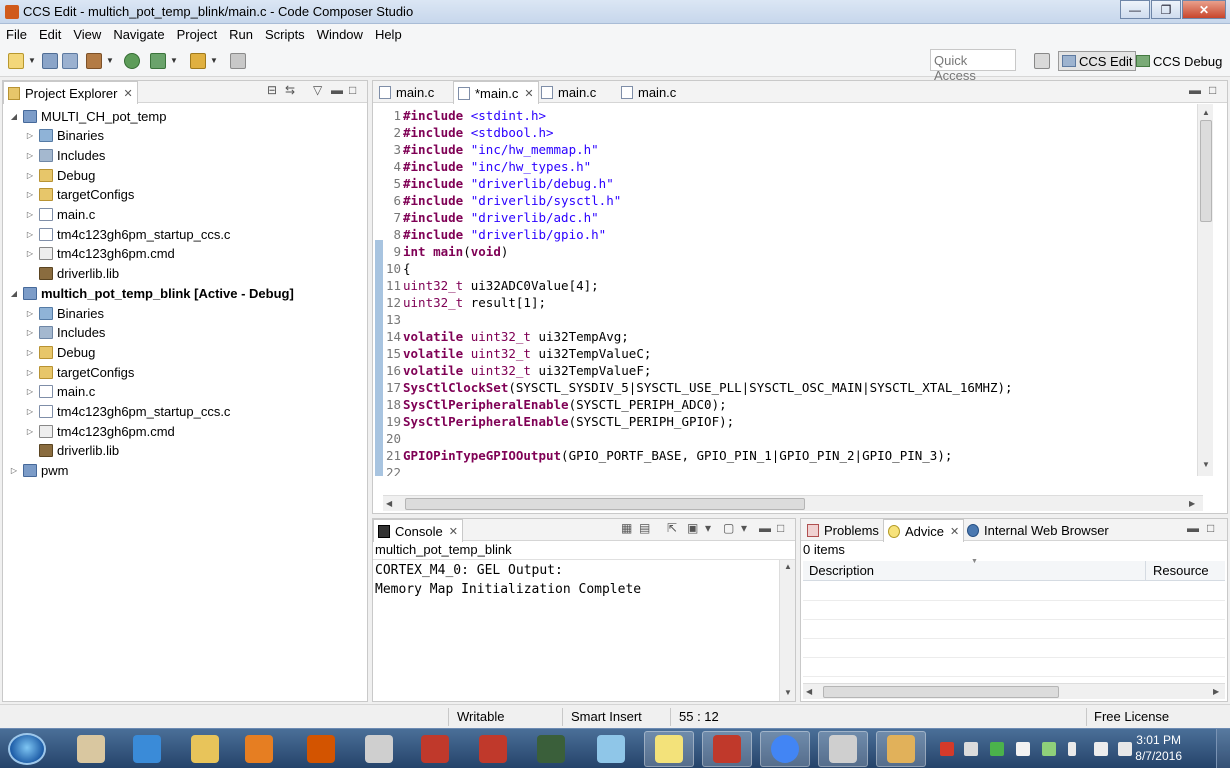  Describe the element at coordinates (973, 66) in the screenshot. I see `quick-access-input: Quick Access` at that location.